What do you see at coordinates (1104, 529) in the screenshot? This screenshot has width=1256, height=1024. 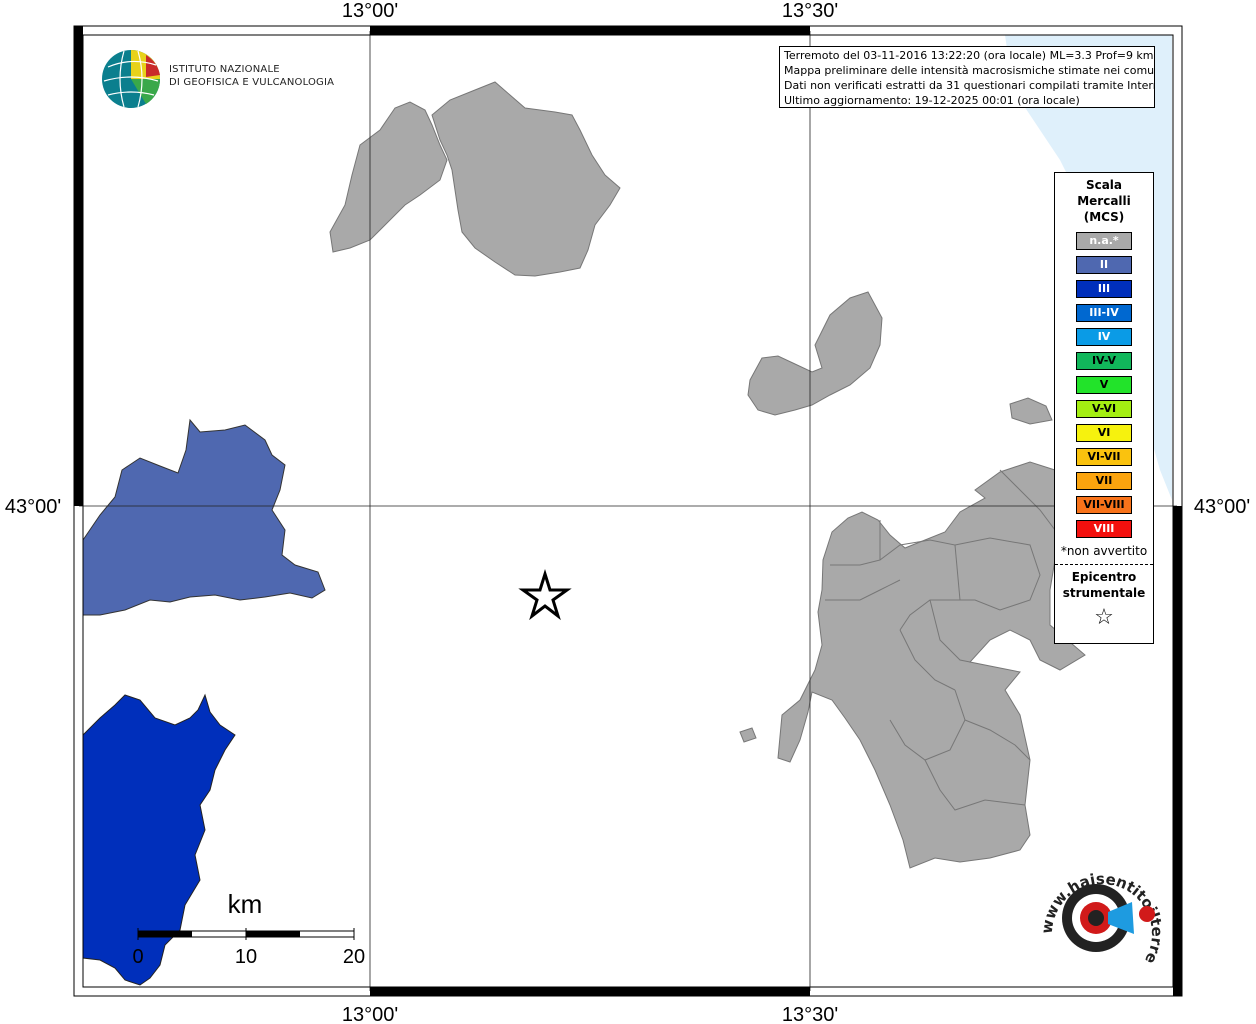 I see `legend-item-viii: VIII` at bounding box center [1104, 529].